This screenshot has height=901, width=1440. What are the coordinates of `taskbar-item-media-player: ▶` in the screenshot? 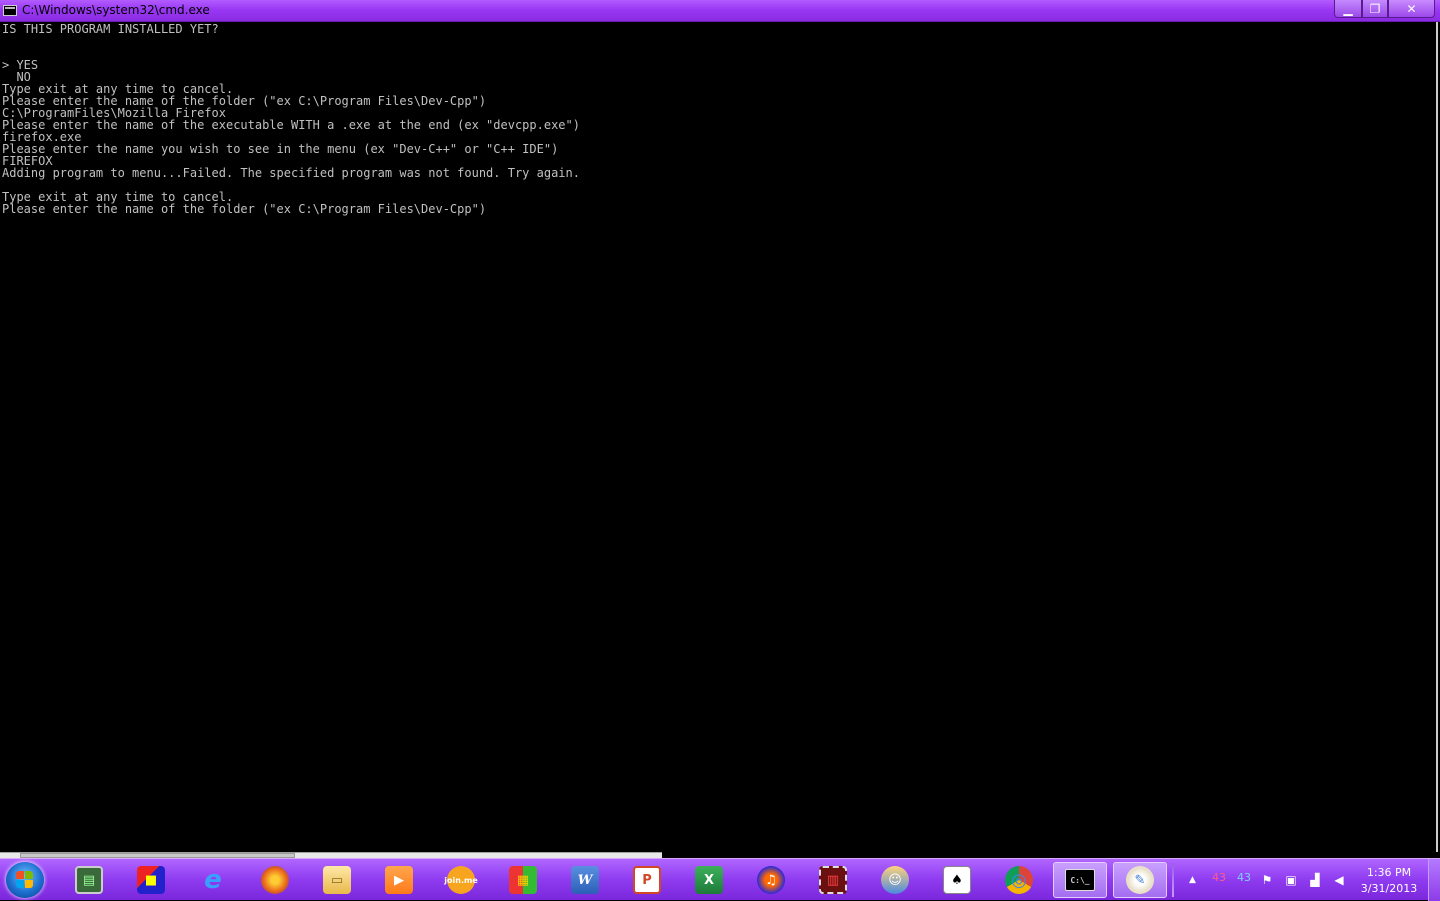 It's located at (399, 880).